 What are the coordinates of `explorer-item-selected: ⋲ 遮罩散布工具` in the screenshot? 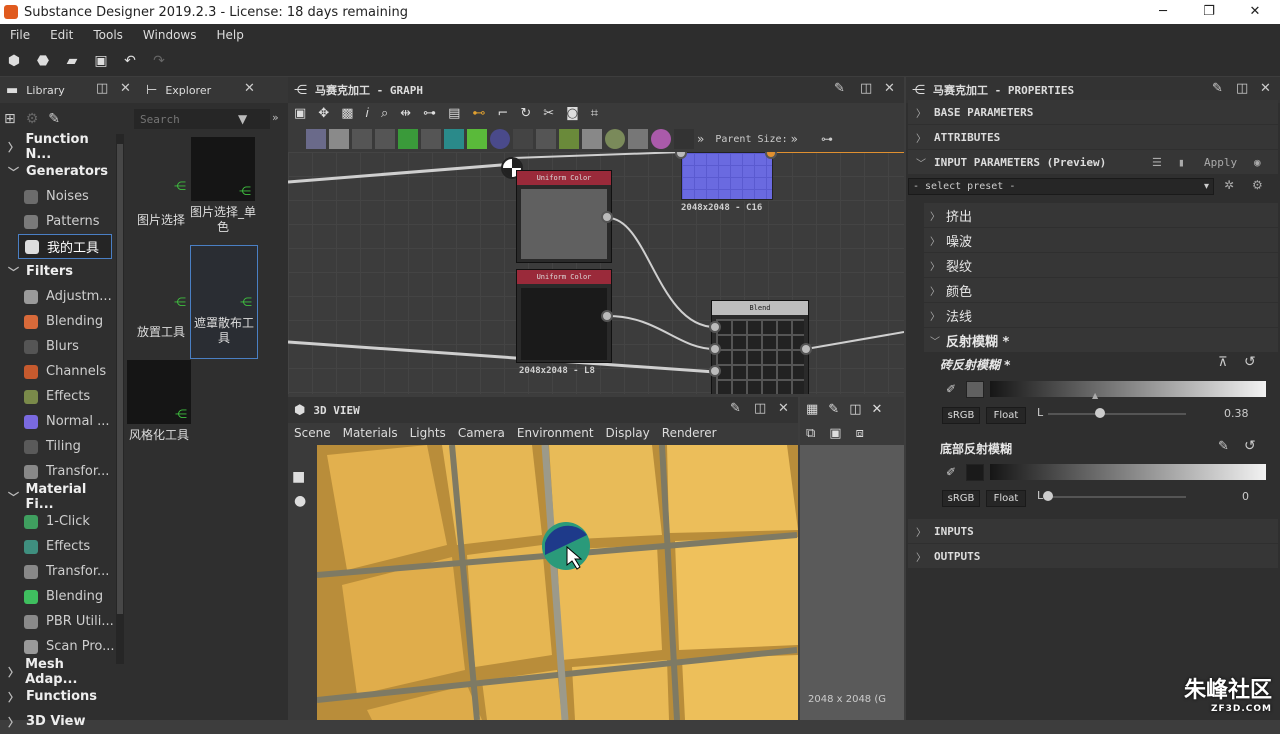 It's located at (224, 302).